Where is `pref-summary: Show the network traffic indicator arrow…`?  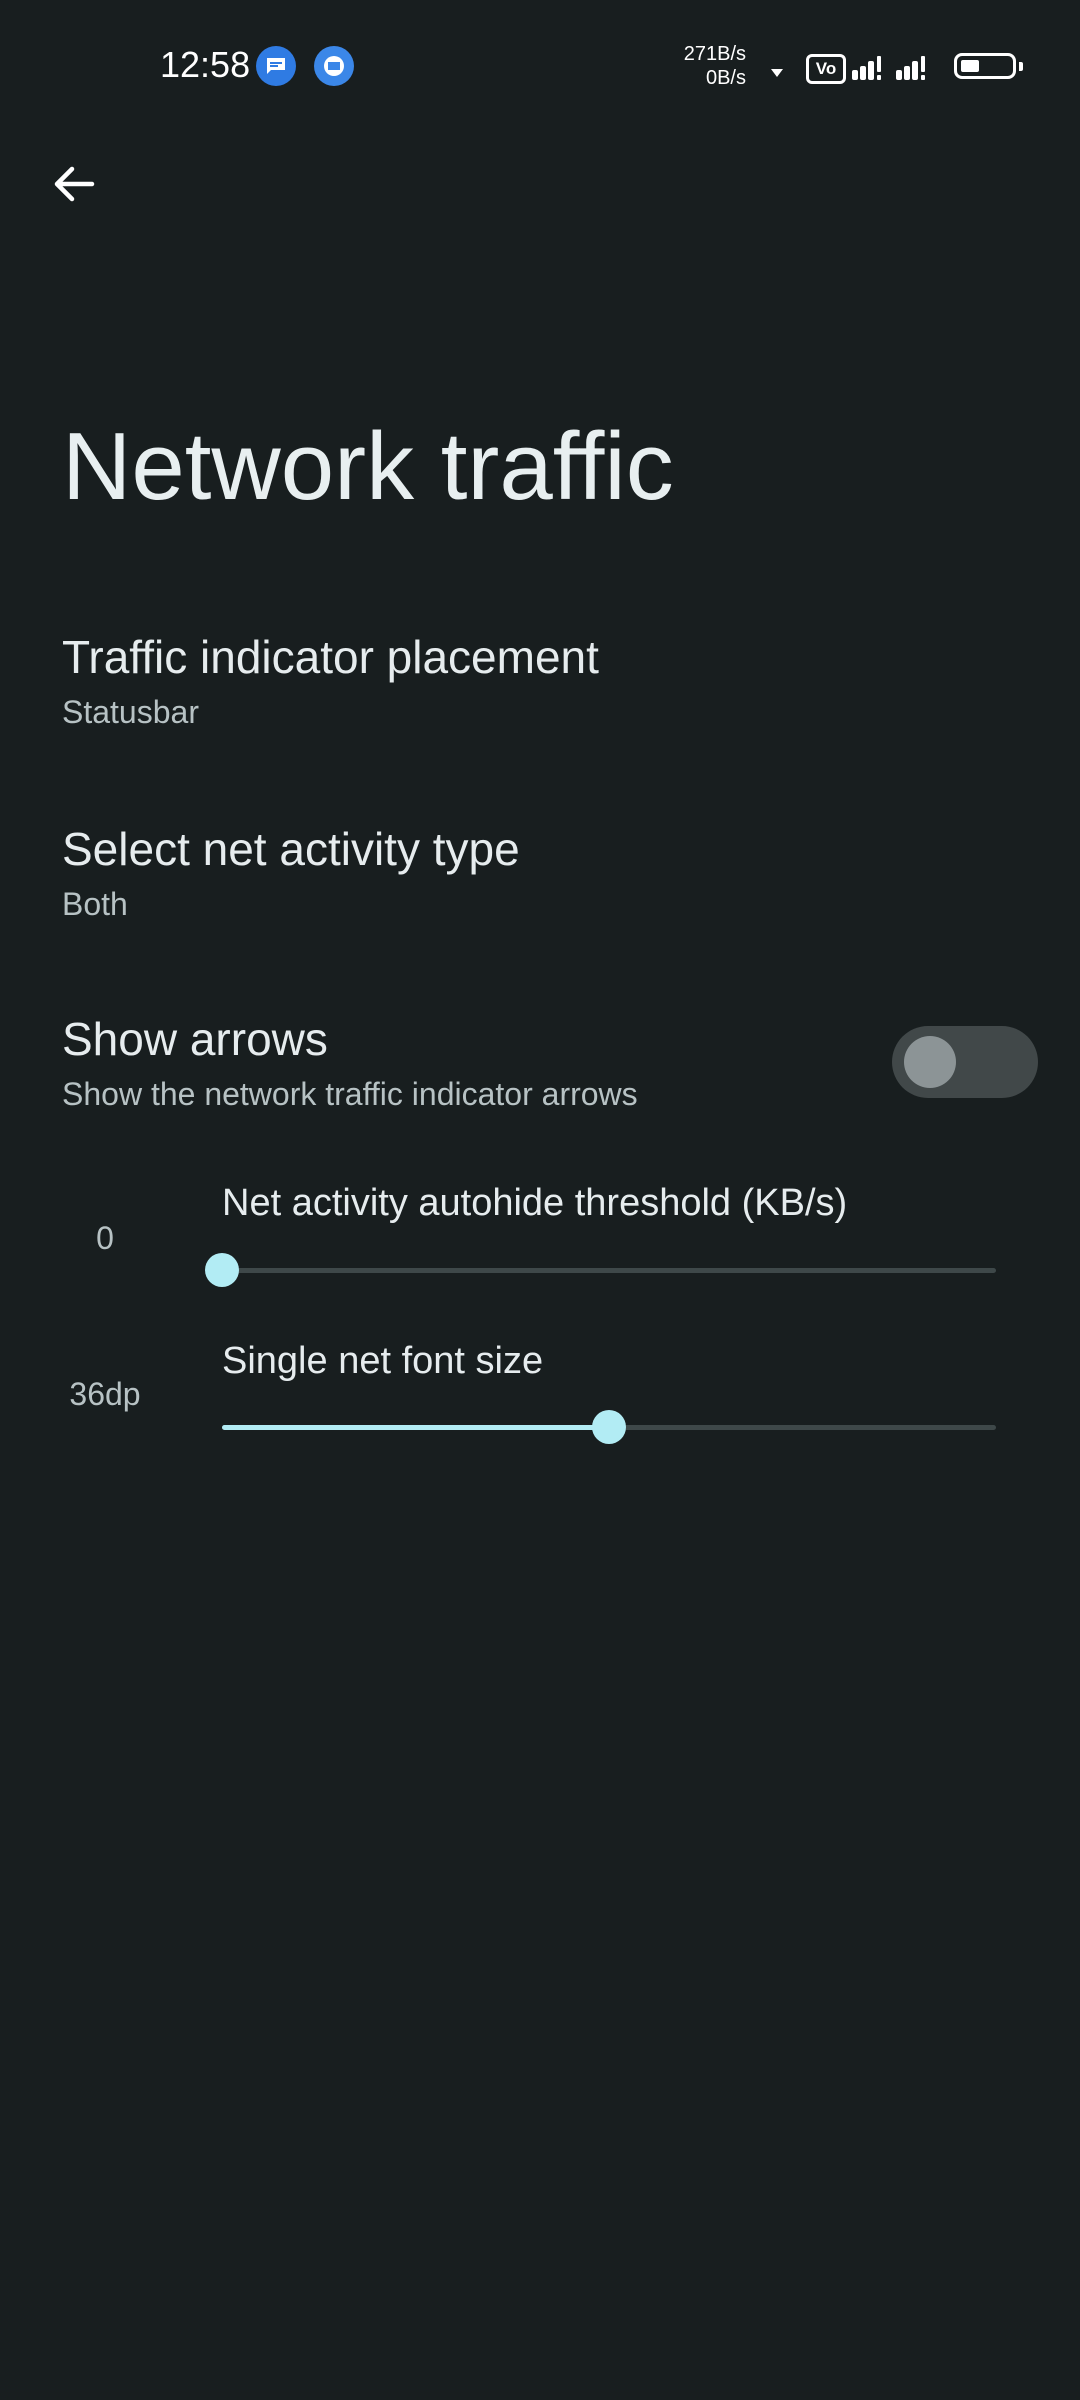 pref-summary: Show the network traffic indicator arrow… is located at coordinates (350, 1094).